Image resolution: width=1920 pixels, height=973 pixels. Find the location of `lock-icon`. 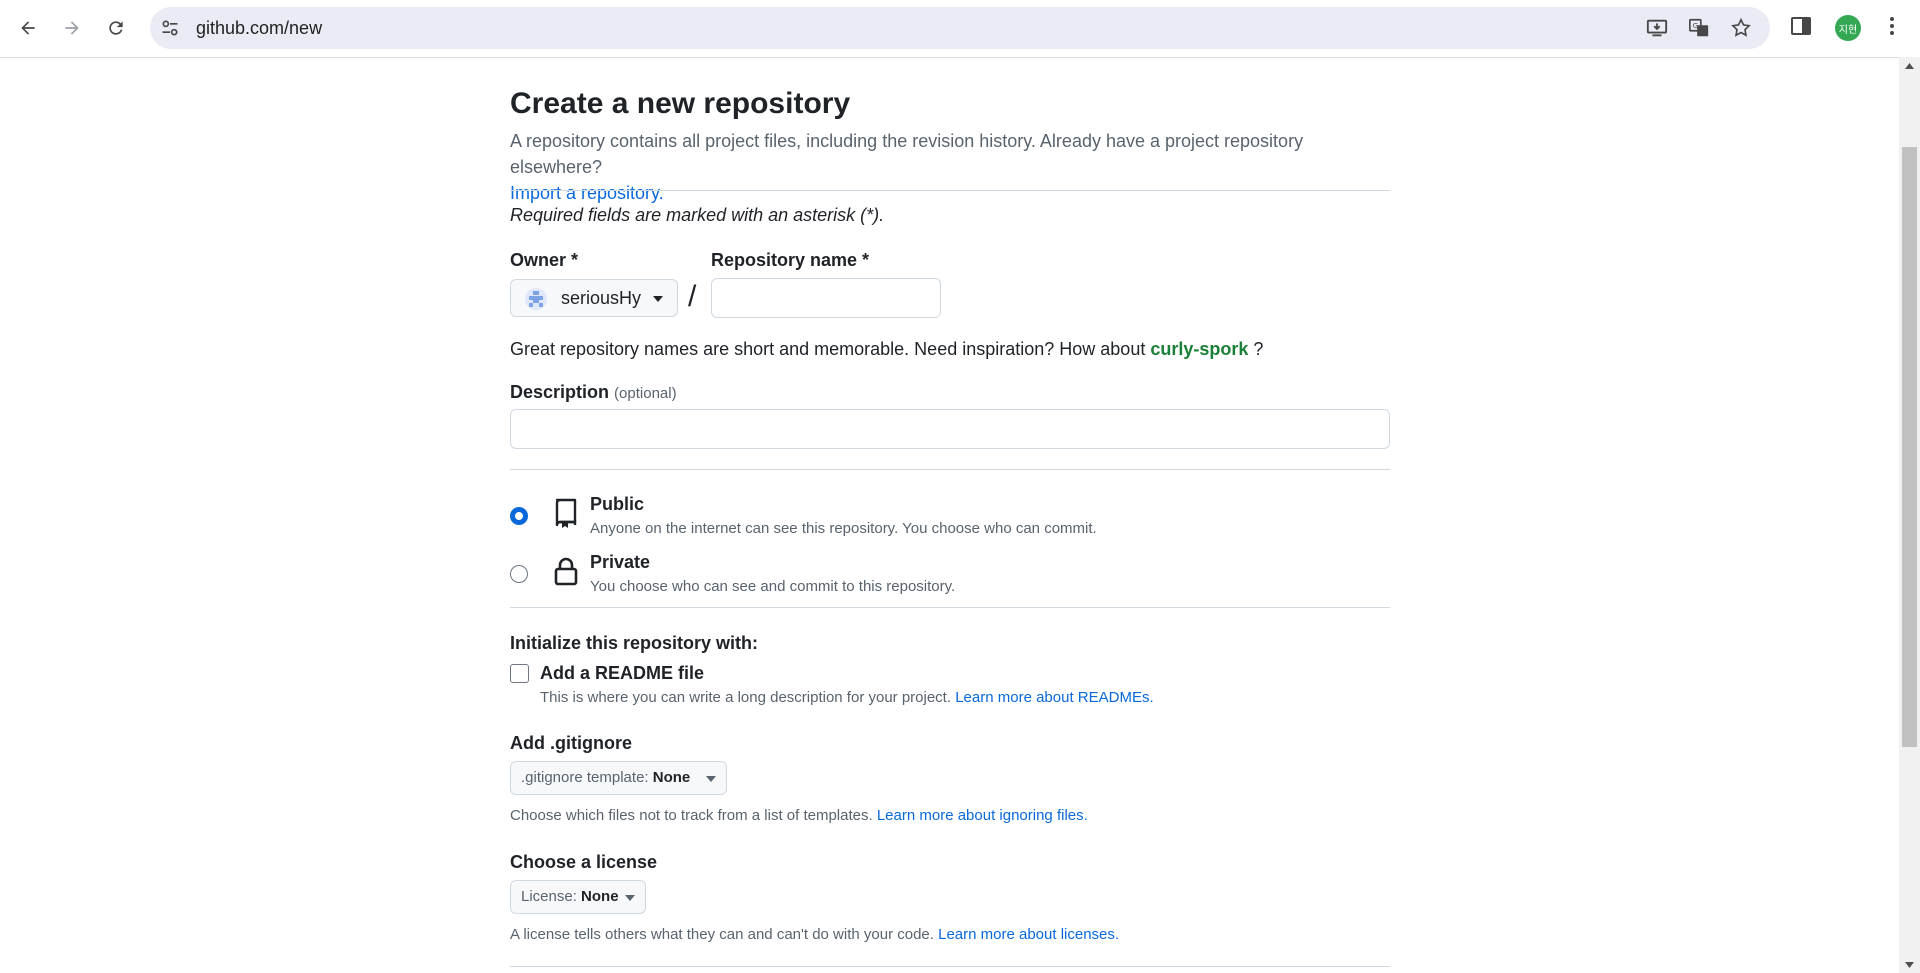

lock-icon is located at coordinates (566, 571).